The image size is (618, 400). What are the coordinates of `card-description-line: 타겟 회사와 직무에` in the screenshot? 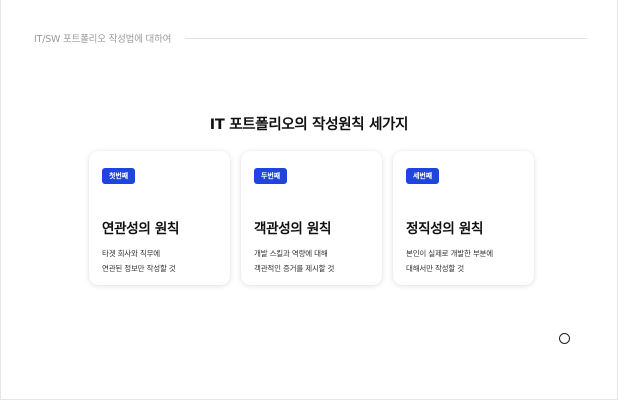 It's located at (131, 253).